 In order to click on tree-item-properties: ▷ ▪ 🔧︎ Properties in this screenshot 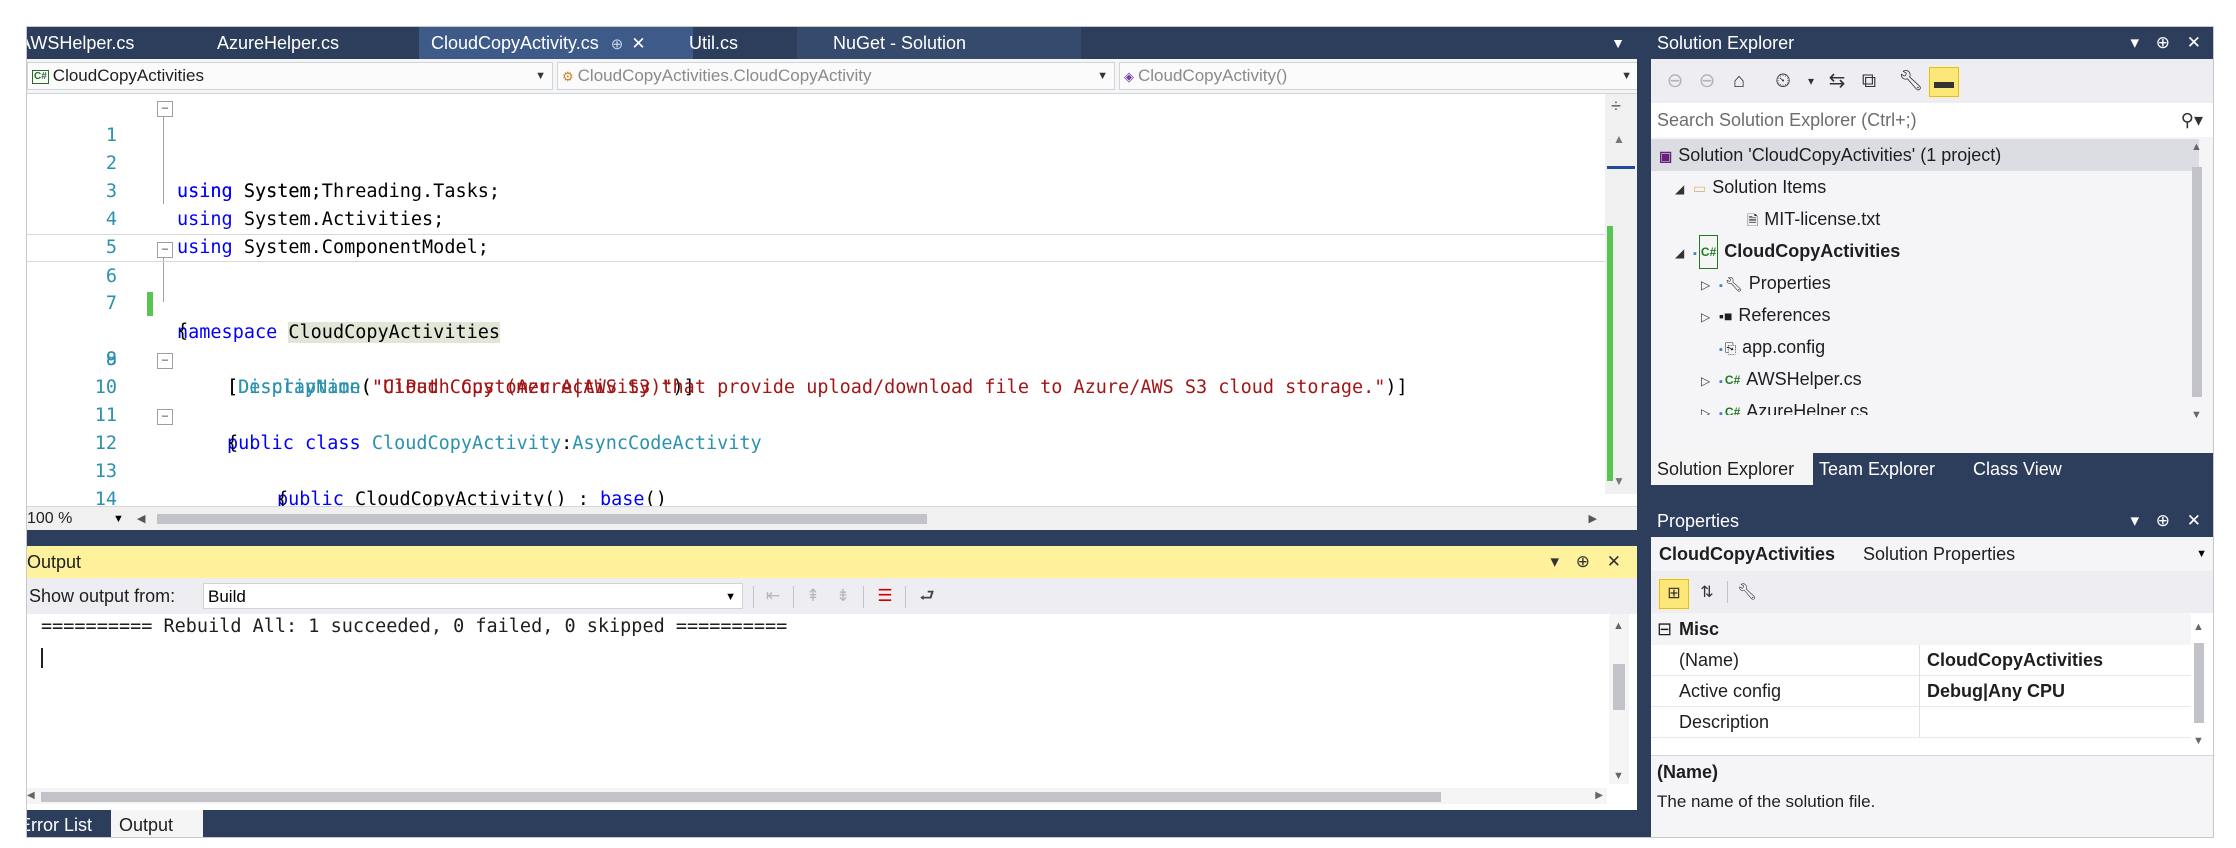, I will do `click(1766, 283)`.